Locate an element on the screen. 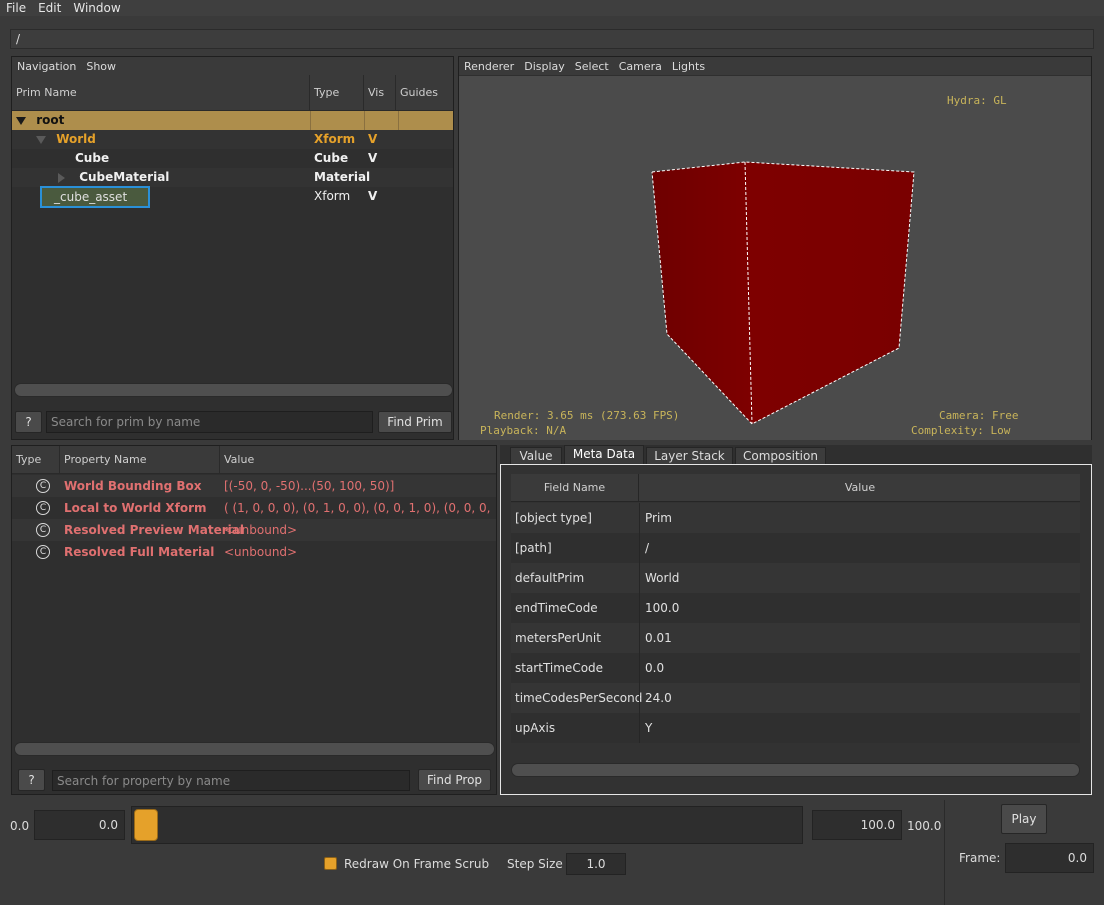 The width and height of the screenshot is (1104, 905). property-header: Type Property Name Value is located at coordinates (254, 460).